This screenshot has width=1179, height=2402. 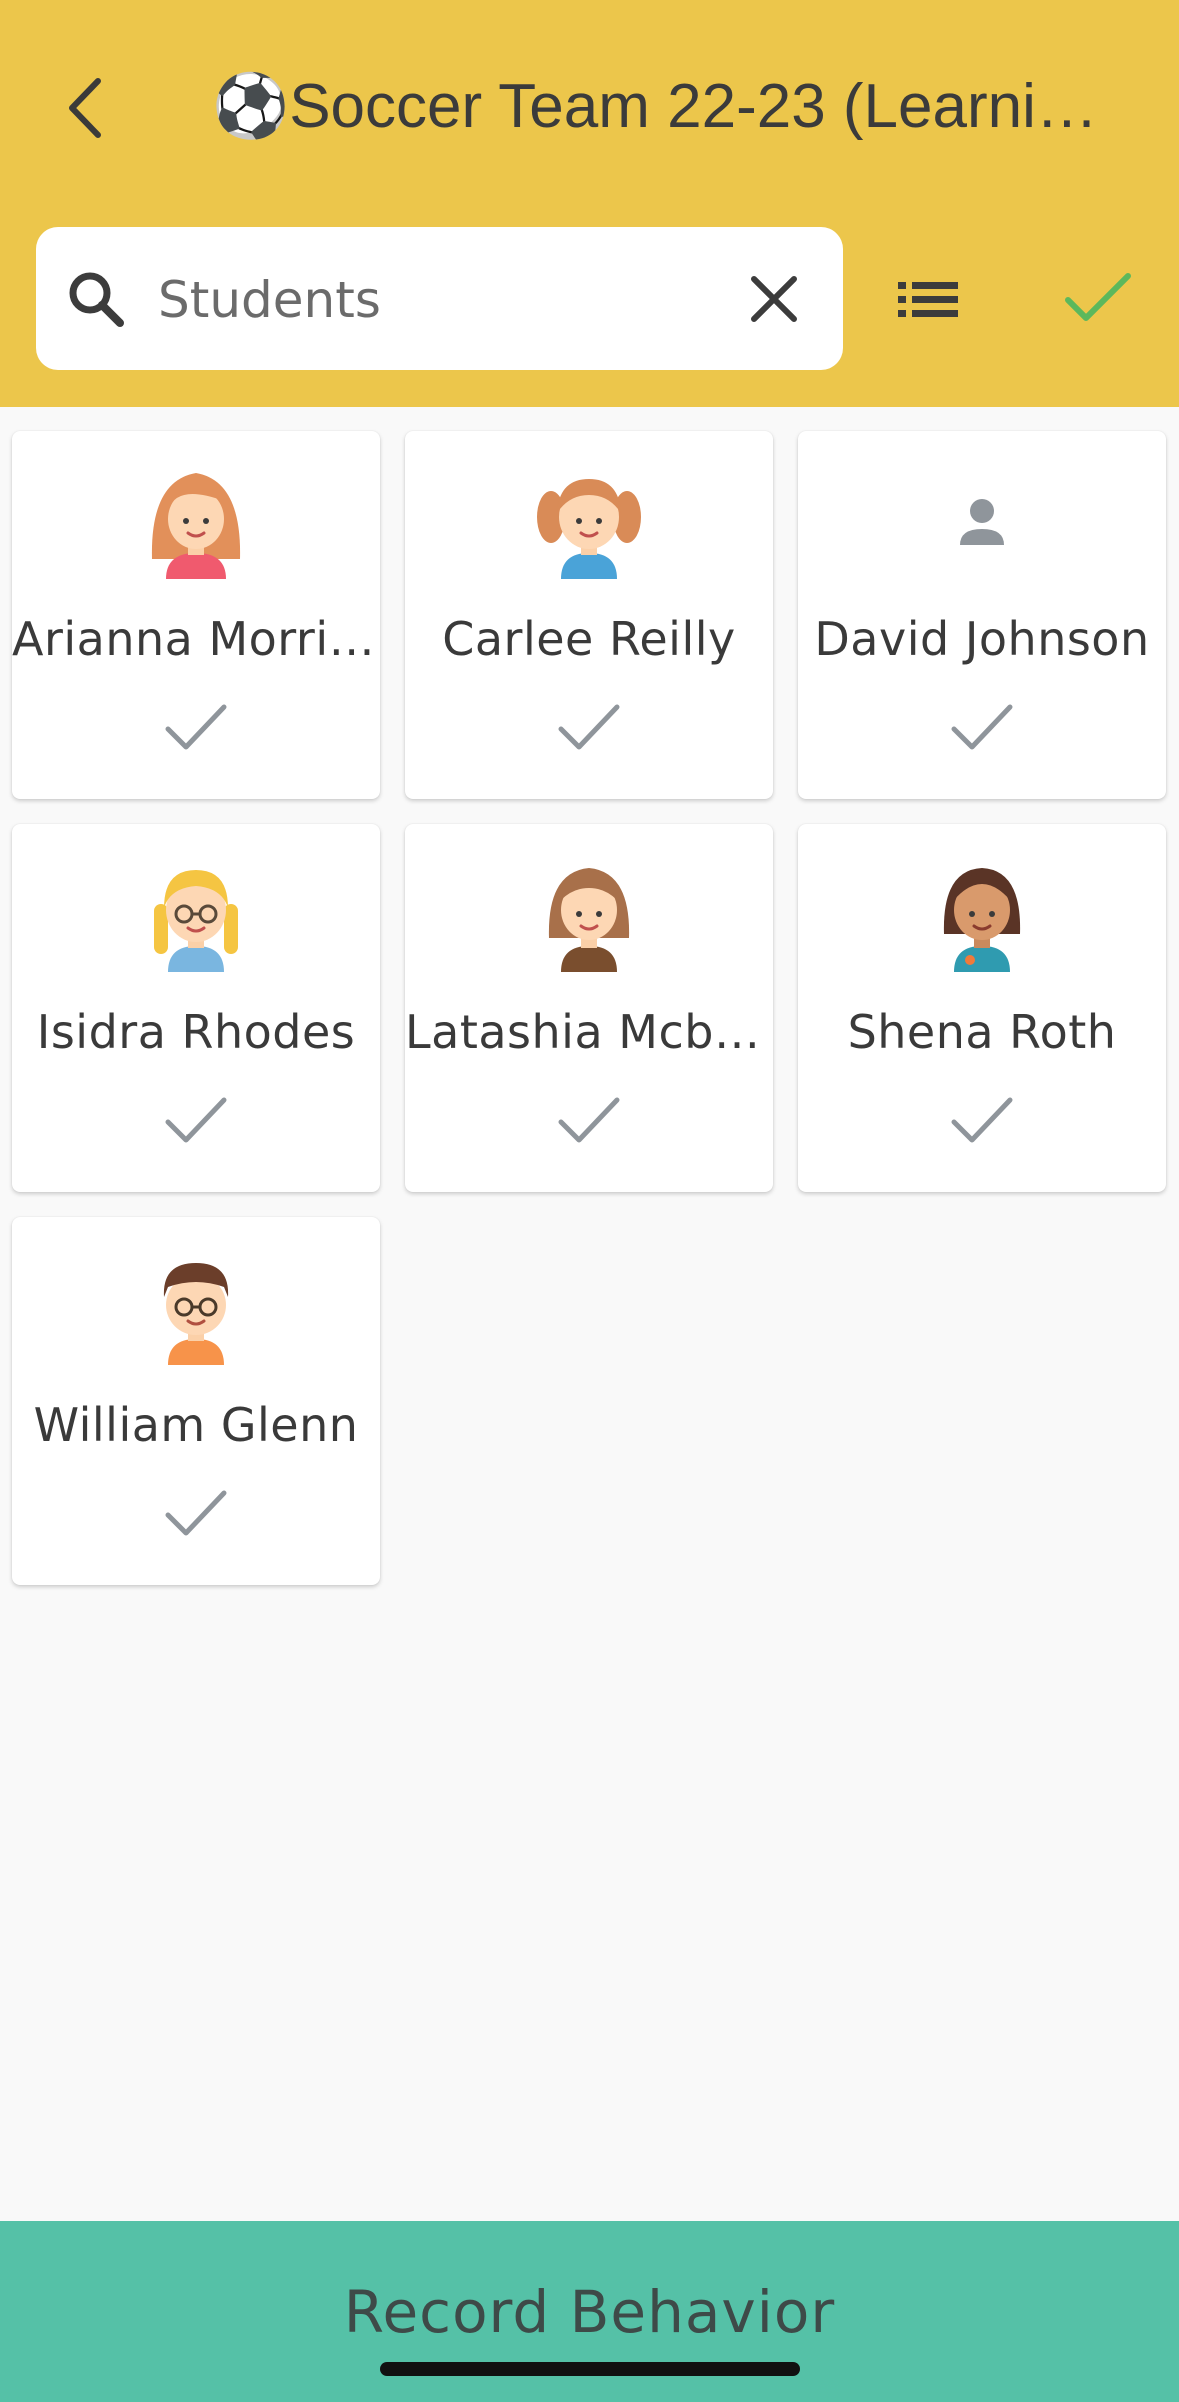 I want to click on home-indicator, so click(x=590, y=2369).